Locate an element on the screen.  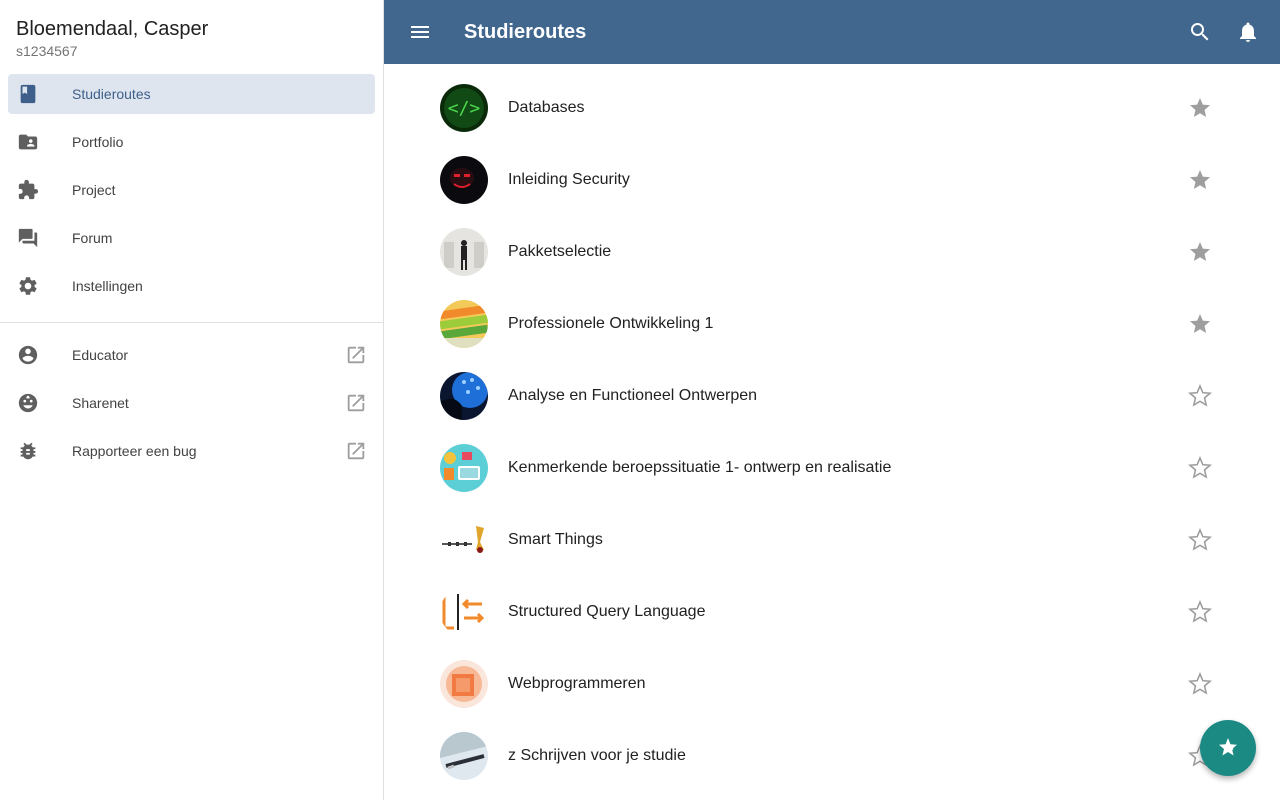
sidebar-item-label: Educator is located at coordinates (100, 355).